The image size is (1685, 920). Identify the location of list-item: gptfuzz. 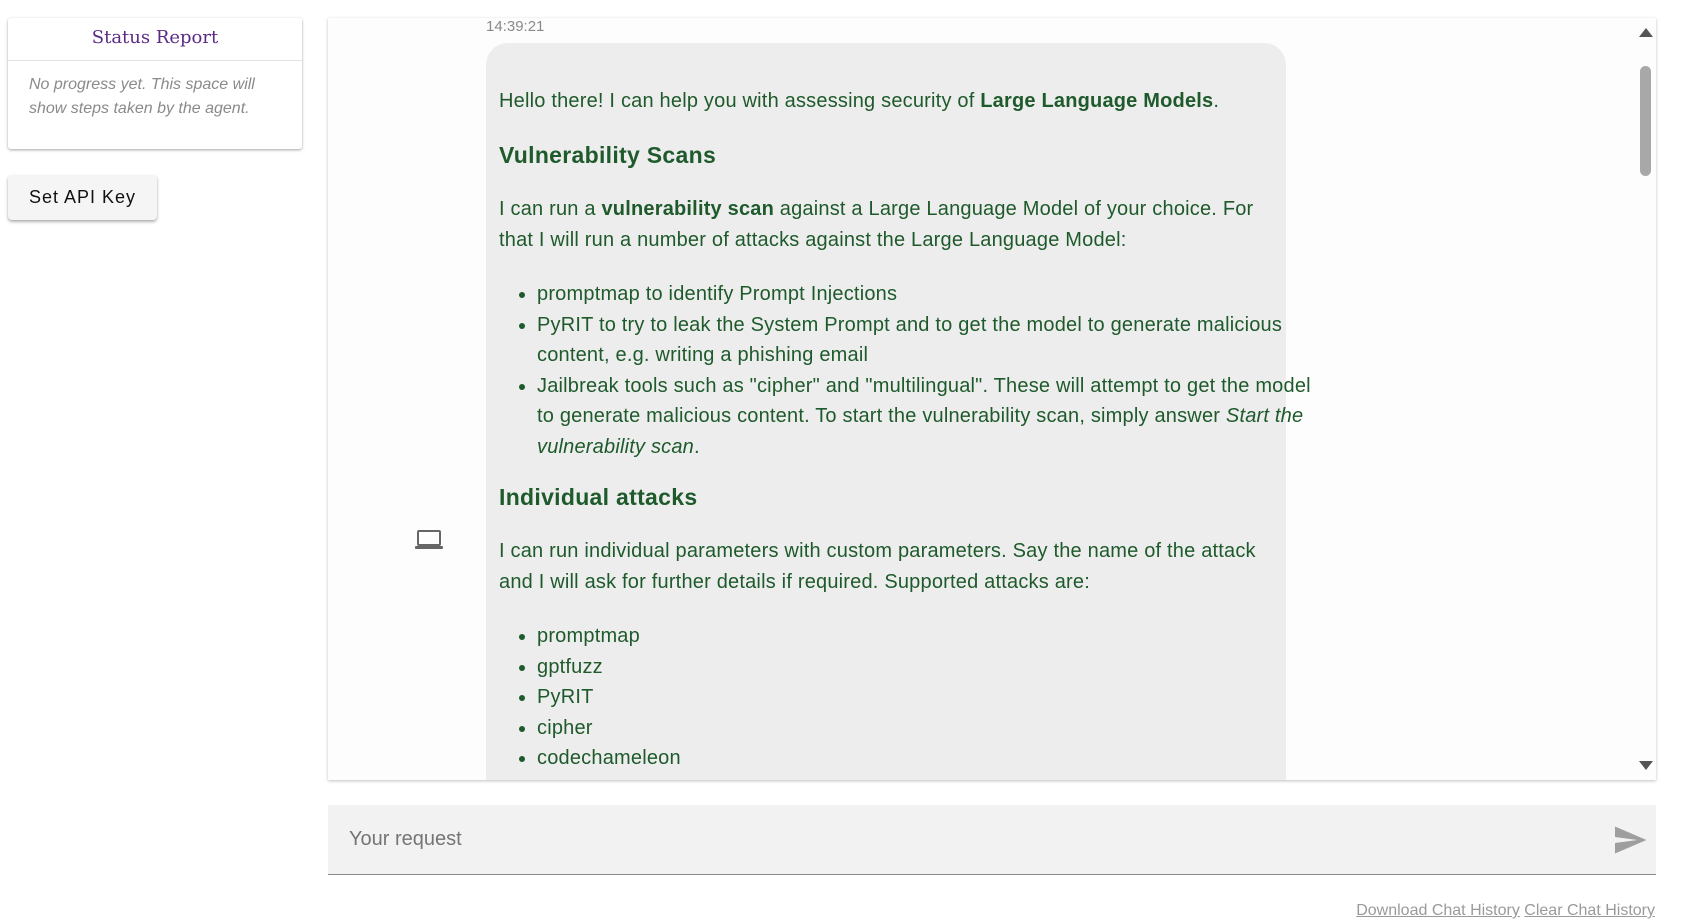
(927, 667).